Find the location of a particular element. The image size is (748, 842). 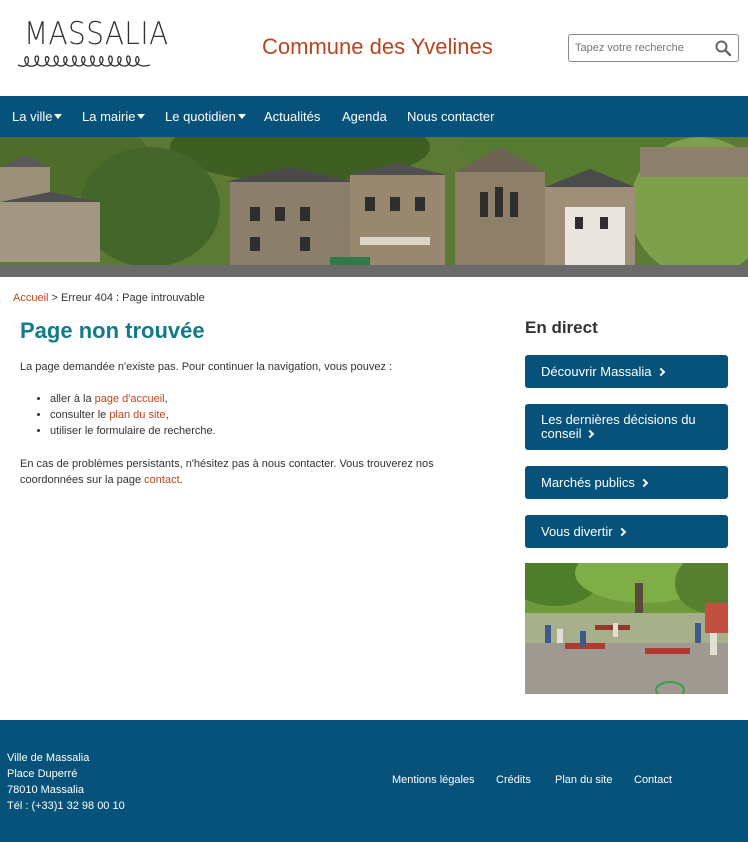

search-icon is located at coordinates (723, 48).